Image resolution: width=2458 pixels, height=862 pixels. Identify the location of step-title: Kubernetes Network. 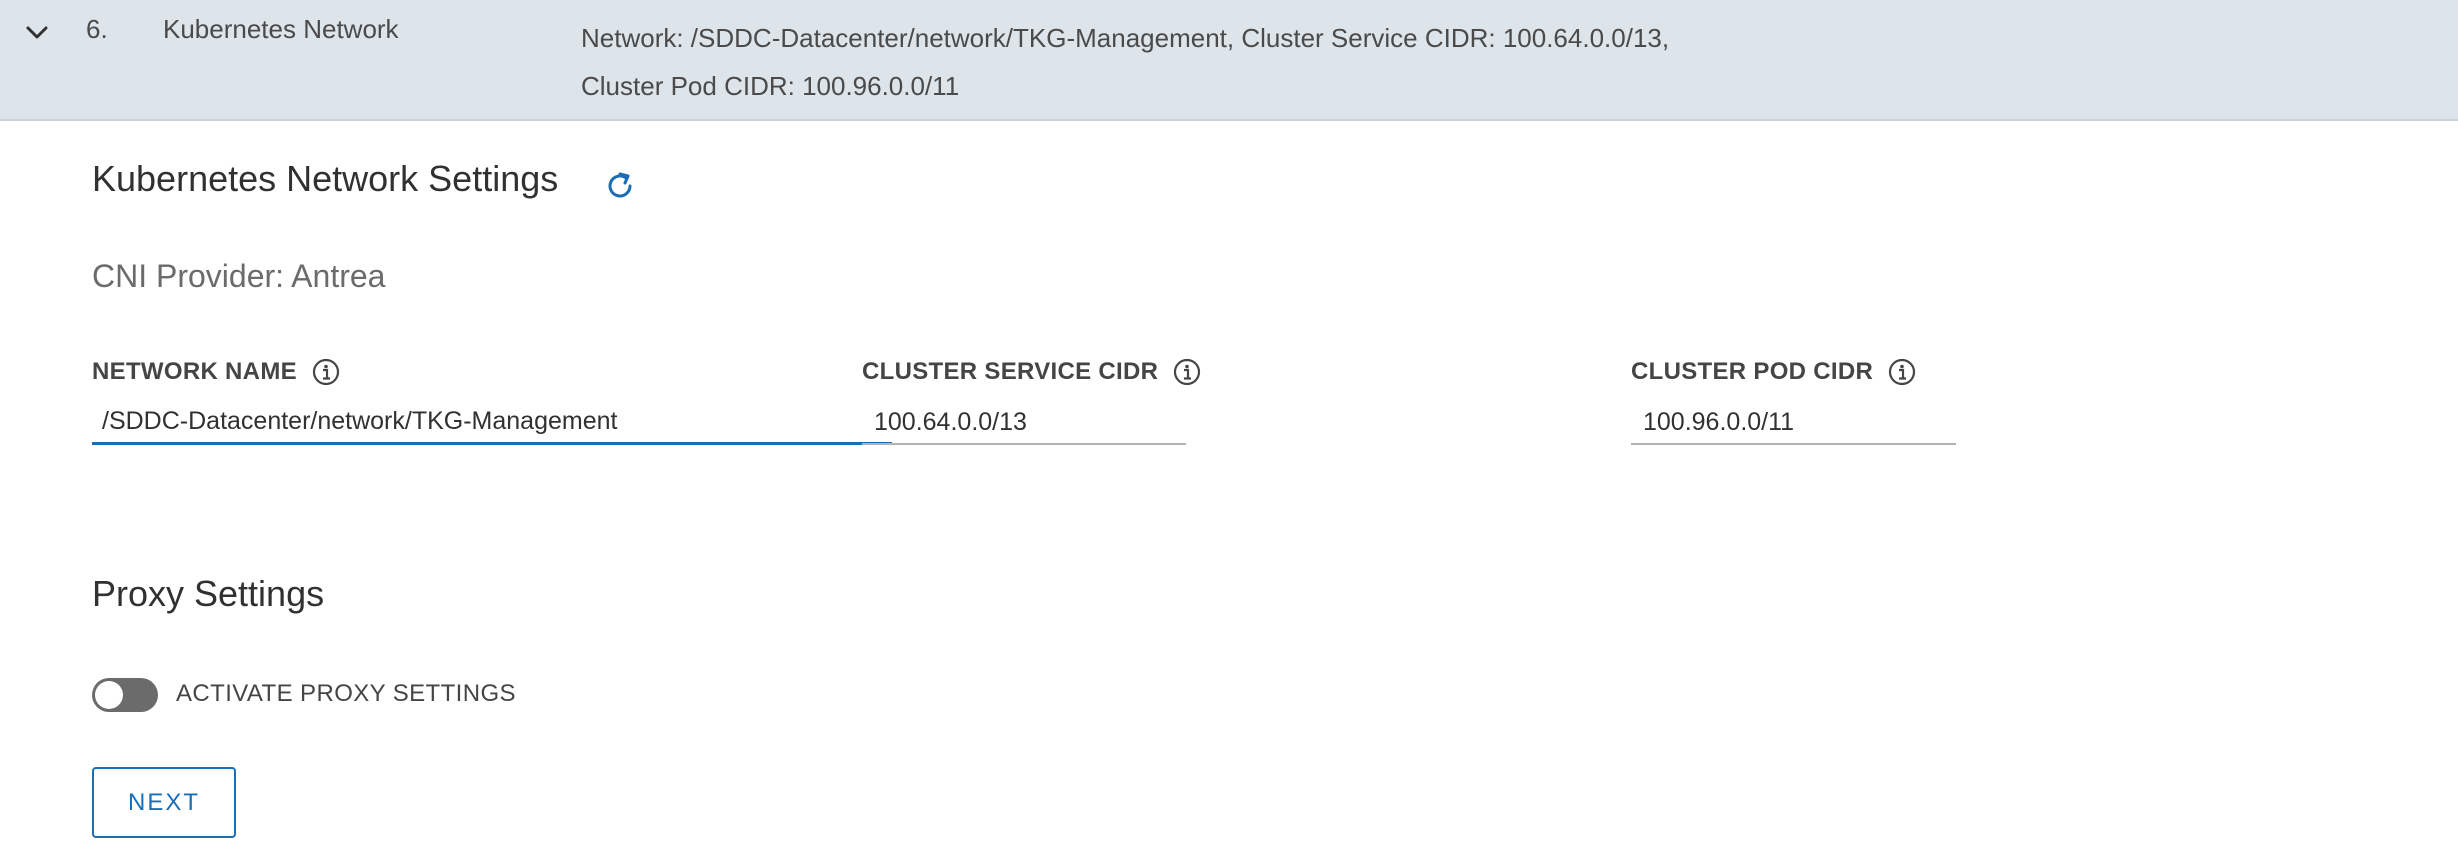
(281, 29).